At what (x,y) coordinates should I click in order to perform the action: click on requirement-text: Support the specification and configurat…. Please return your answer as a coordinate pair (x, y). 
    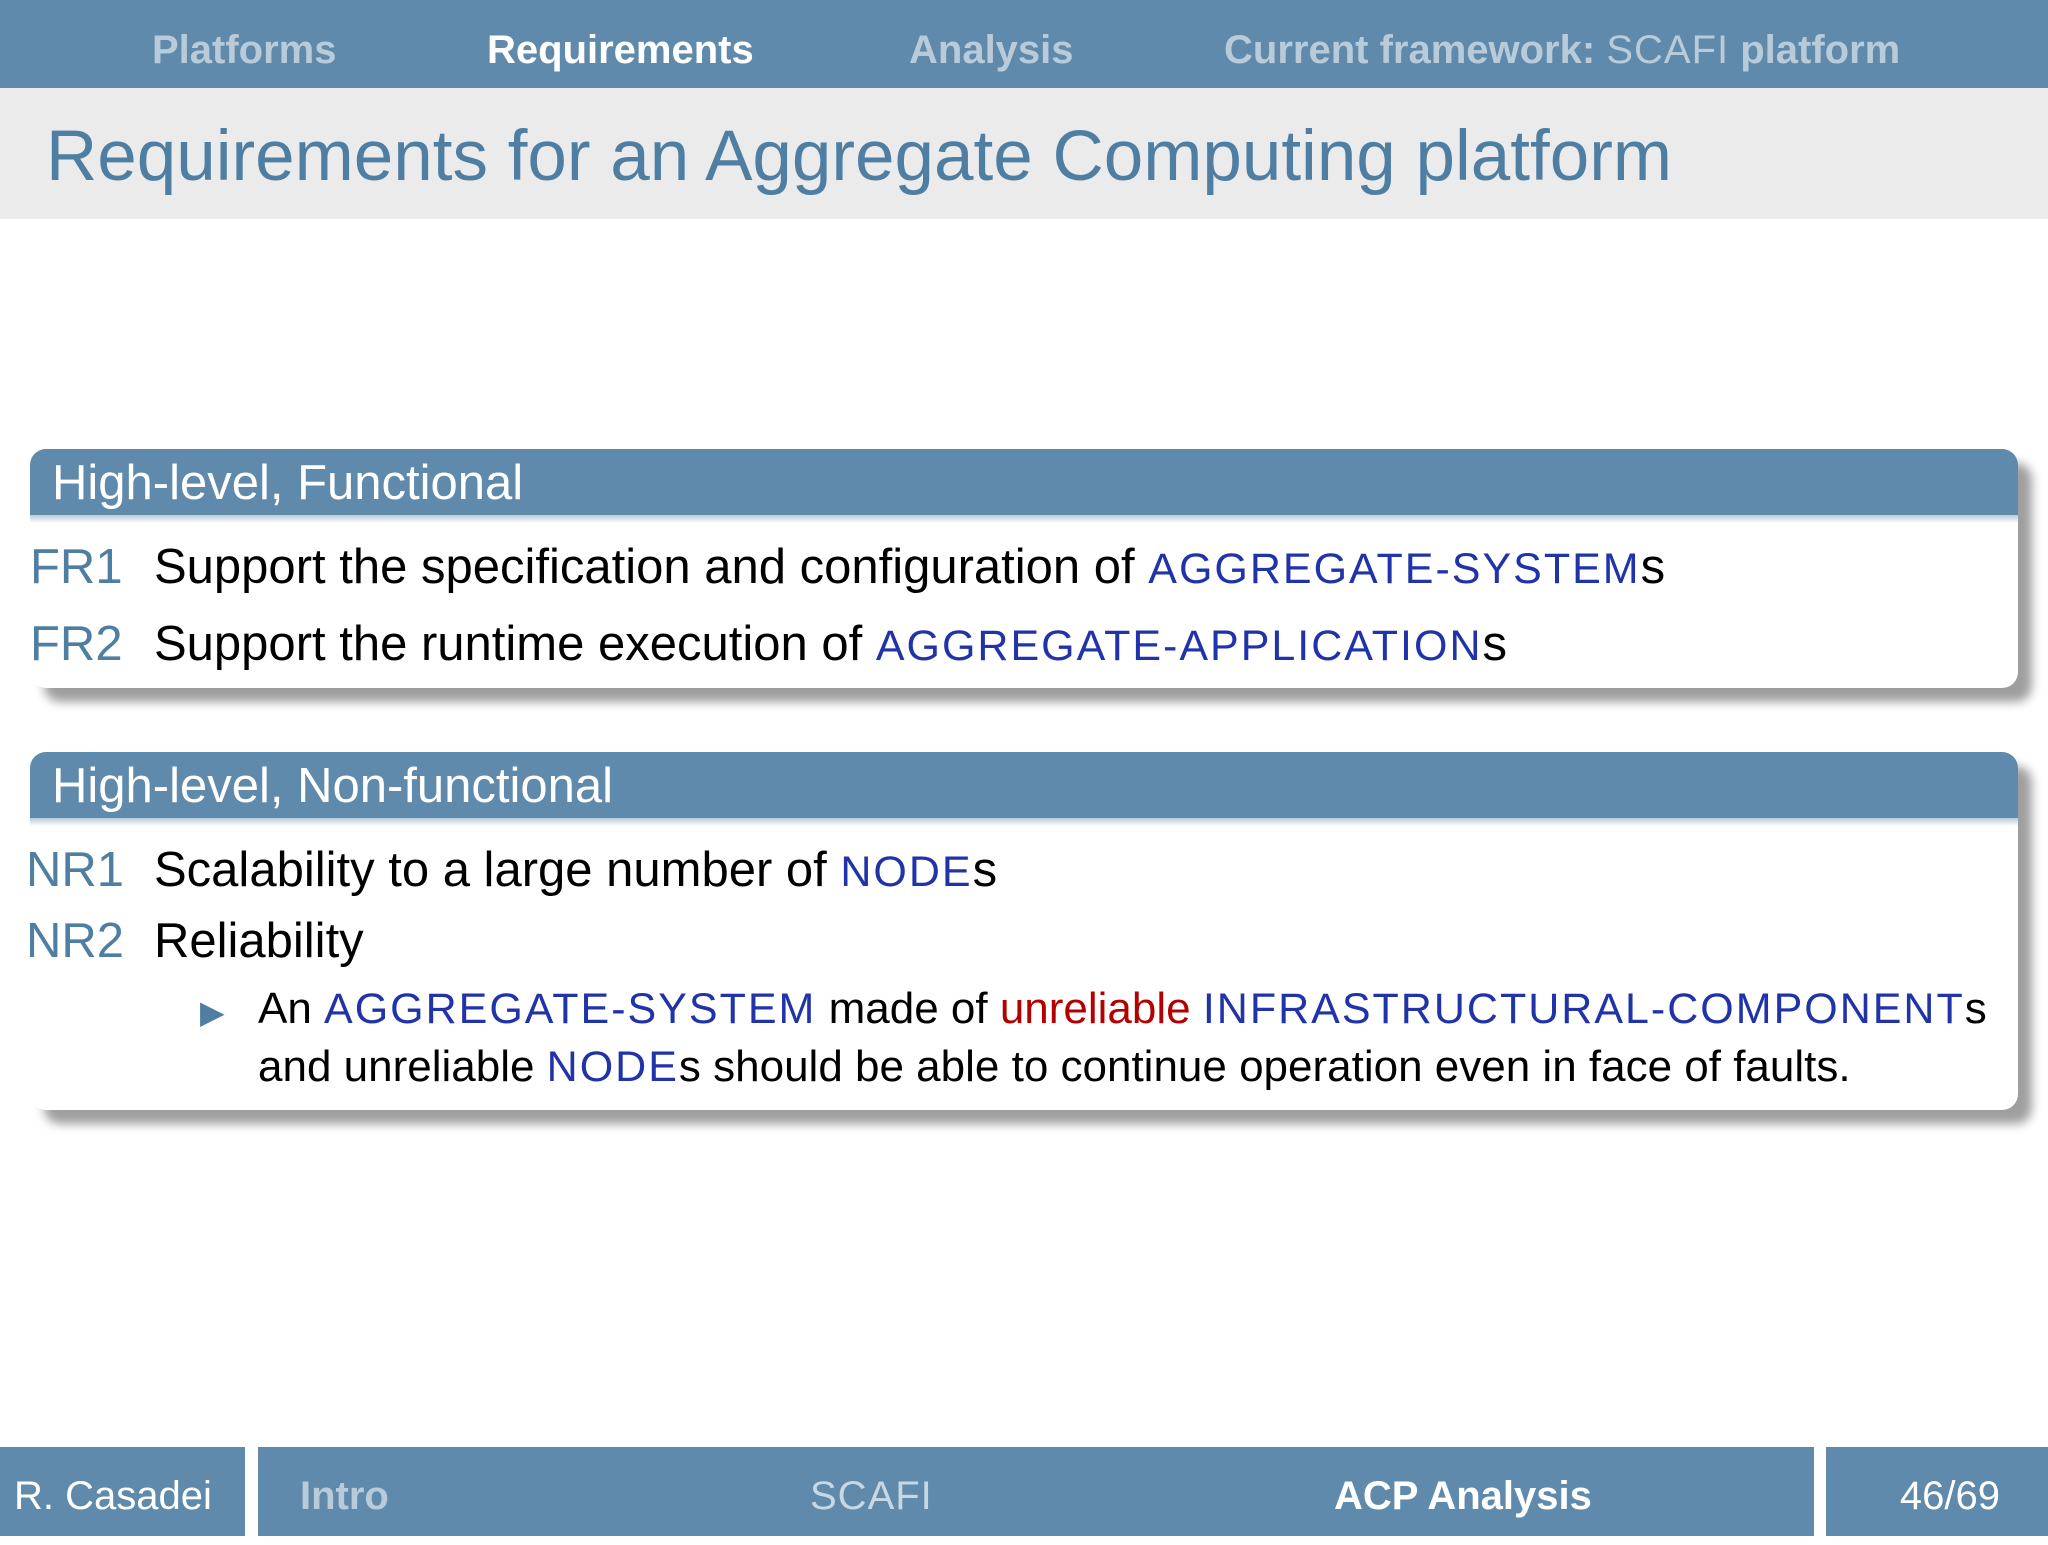
    Looking at the image, I should click on (910, 567).